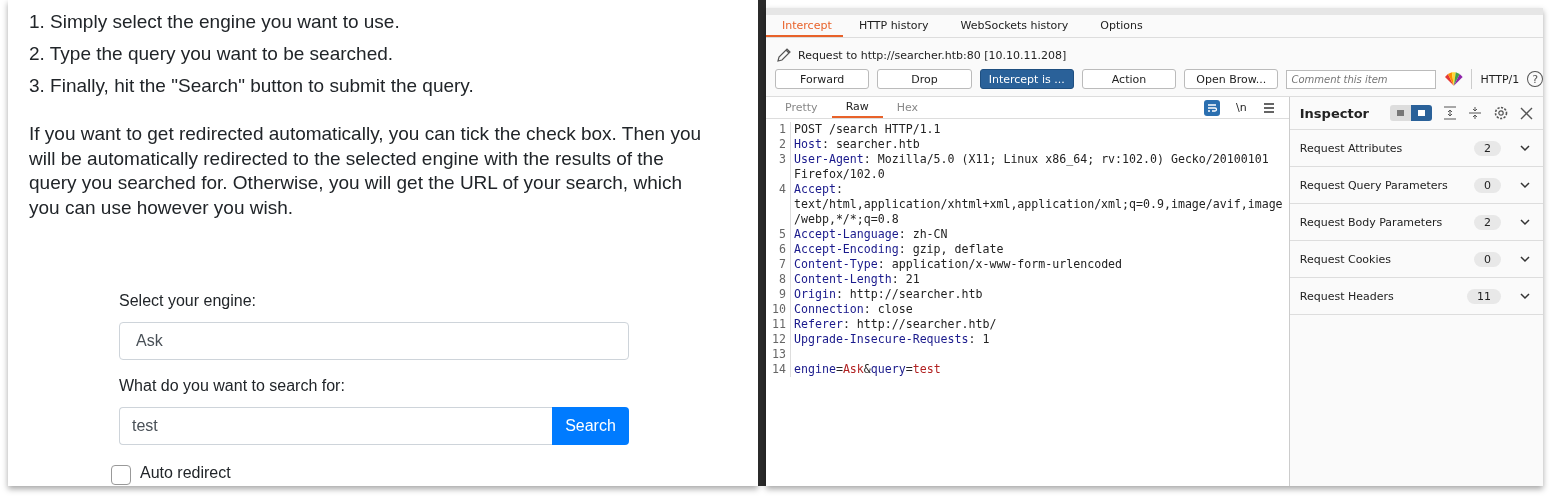 This screenshot has width=1554, height=498. Describe the element at coordinates (1241, 107) in the screenshot. I see `newline-toggle: \n` at that location.